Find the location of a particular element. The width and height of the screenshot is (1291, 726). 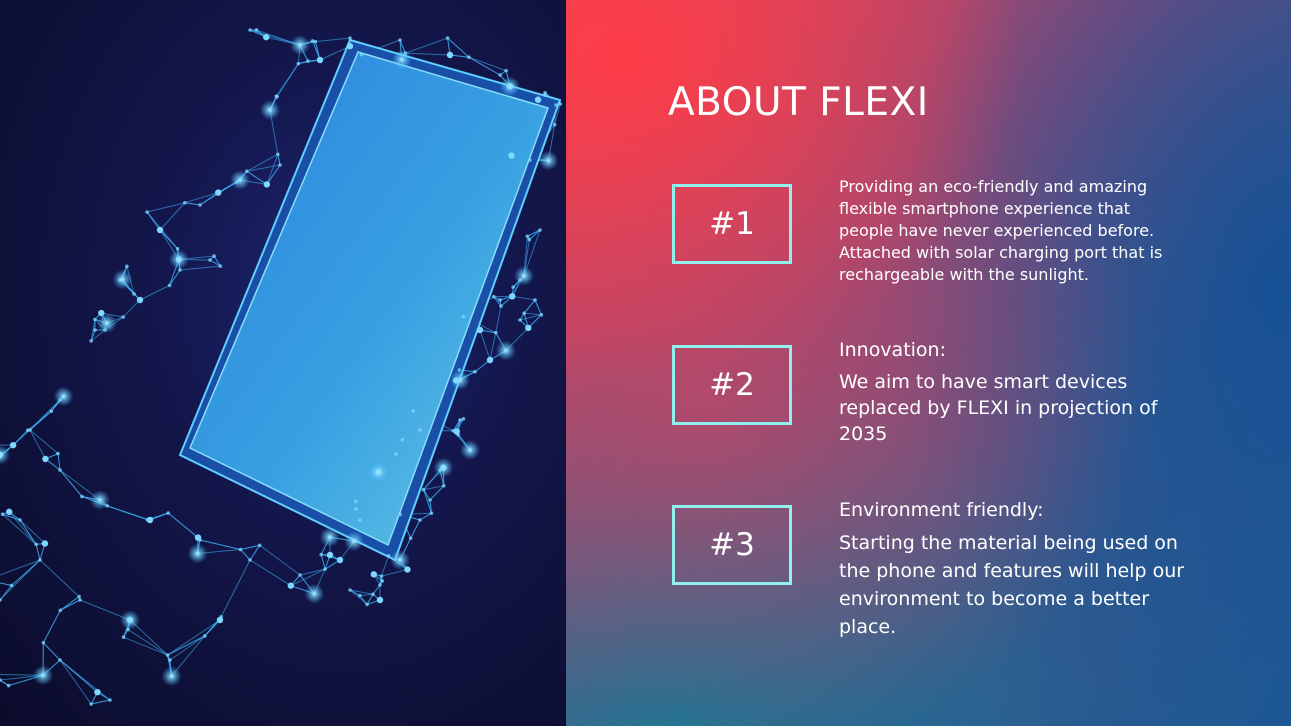

number-box-3: #3 is located at coordinates (732, 545).